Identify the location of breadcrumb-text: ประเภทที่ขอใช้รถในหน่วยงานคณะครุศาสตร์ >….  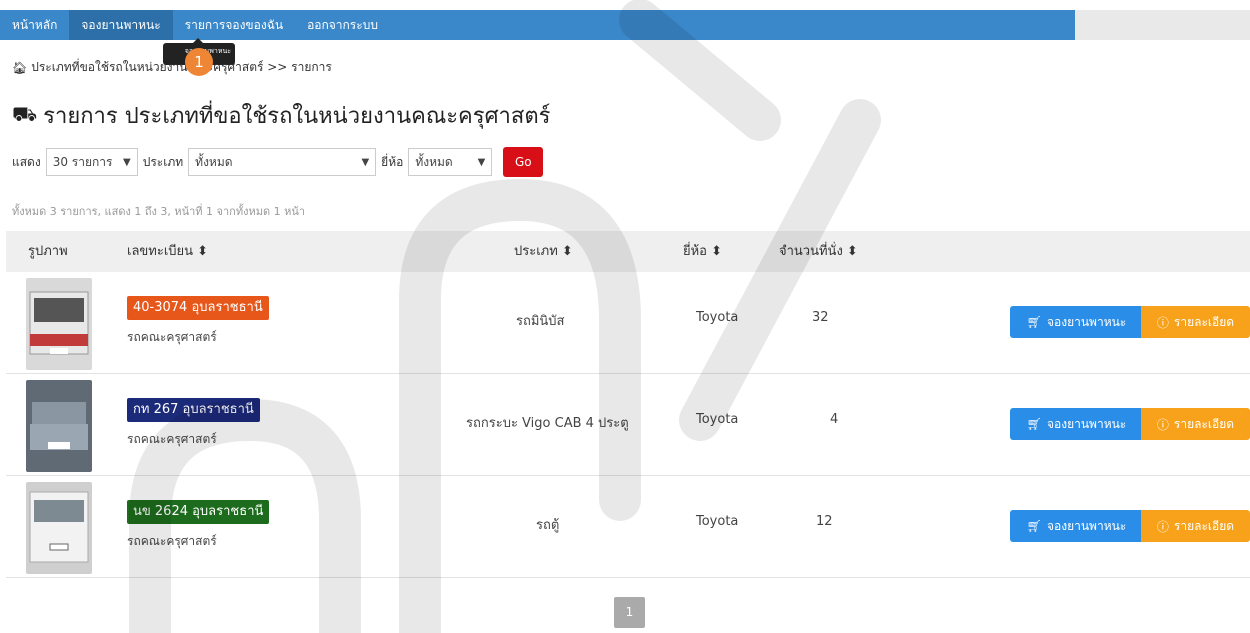
(181, 67).